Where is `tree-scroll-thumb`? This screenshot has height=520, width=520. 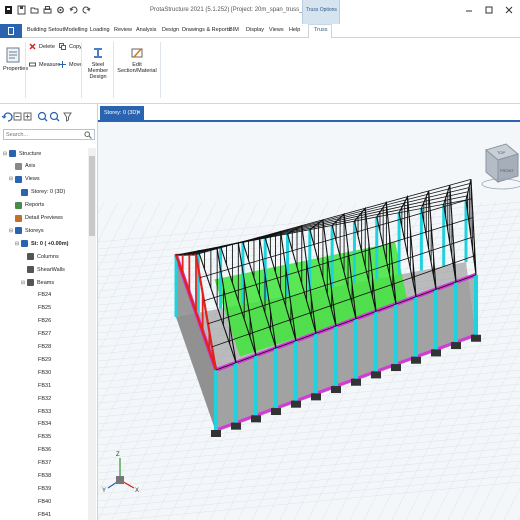 tree-scroll-thumb is located at coordinates (92, 196).